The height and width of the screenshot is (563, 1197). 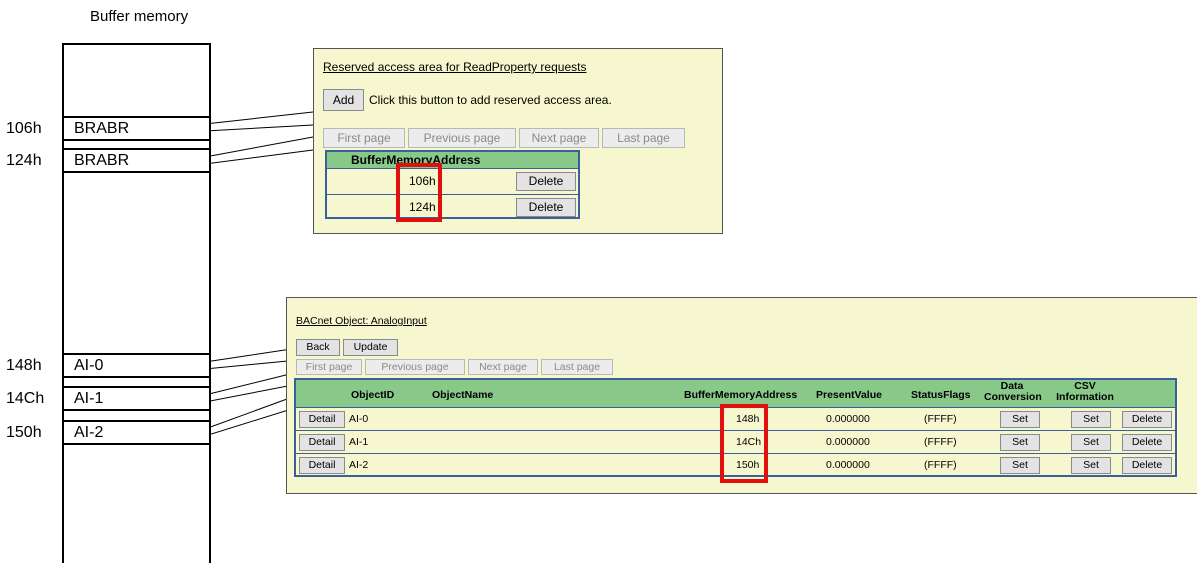 I want to click on data-conversion-header: Data Conversion, so click(x=1013, y=391).